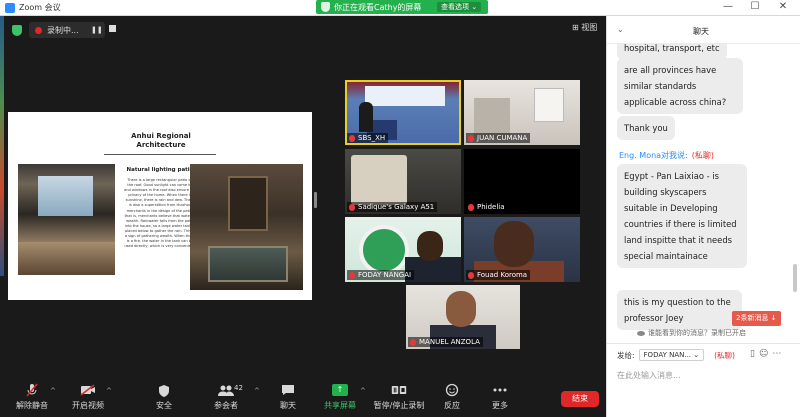  What do you see at coordinates (248, 264) in the screenshot?
I see `courtyard-water-tank` at bounding box center [248, 264].